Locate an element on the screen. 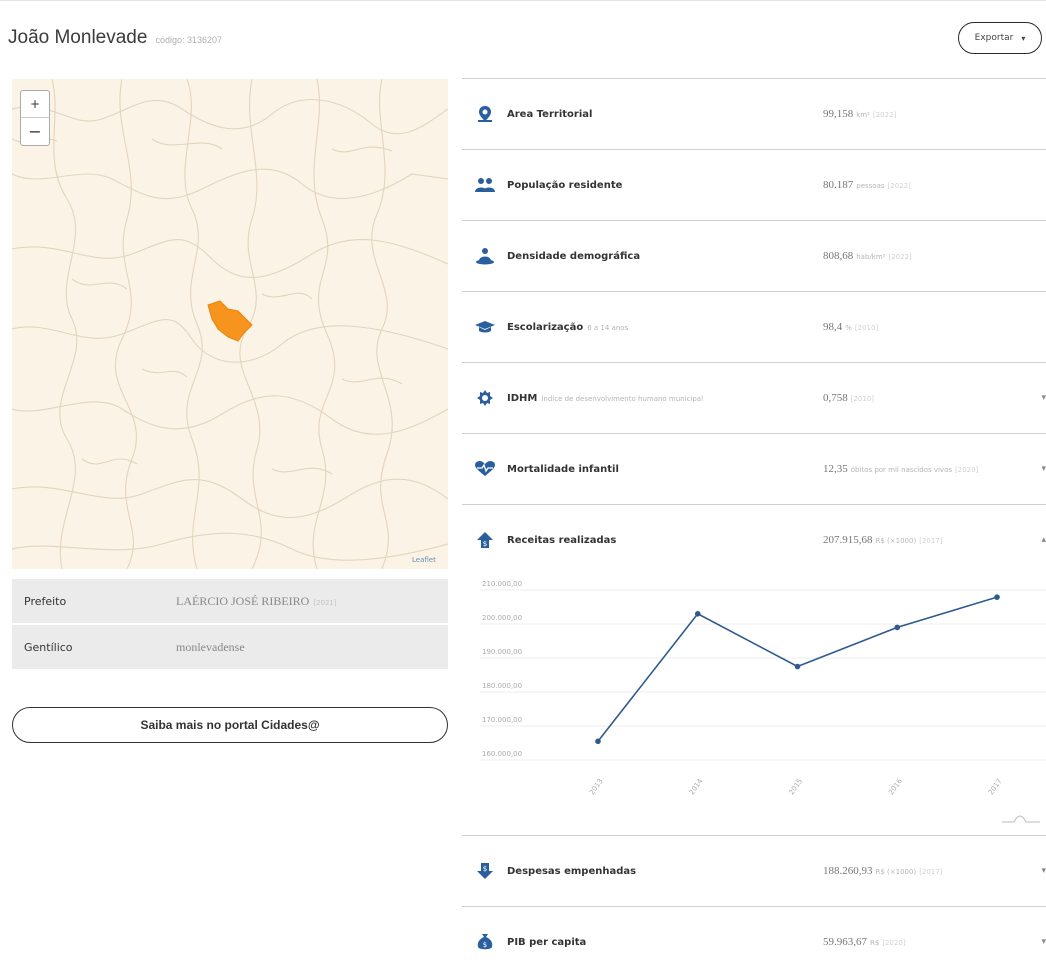 The image size is (1046, 977). indicator-area: Área Territorial 99,158 km² [2022] is located at coordinates (754, 113).